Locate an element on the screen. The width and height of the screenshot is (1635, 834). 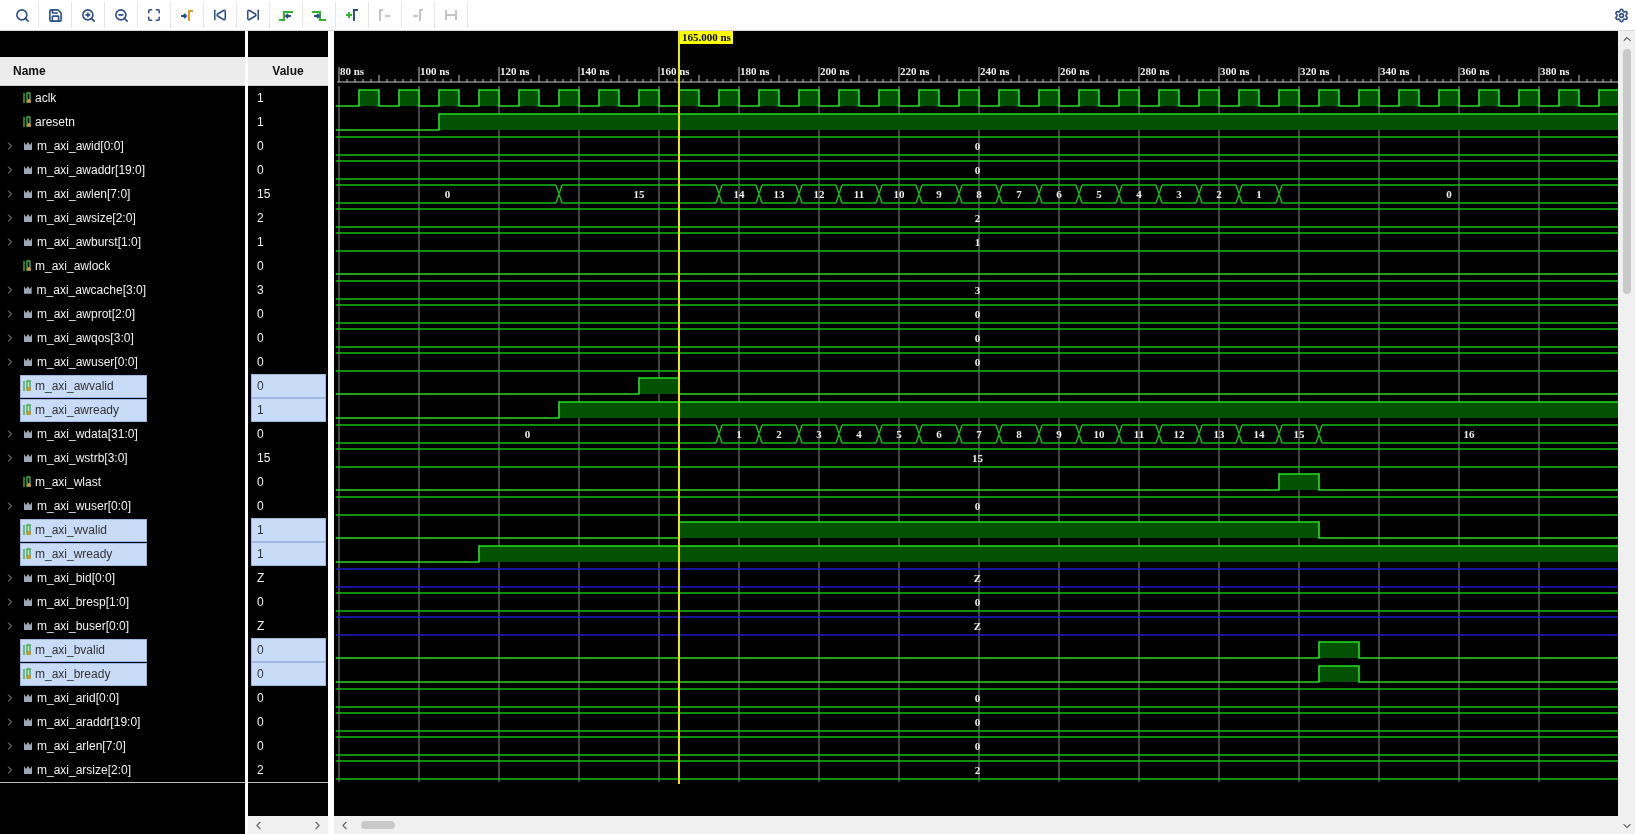
skip-forward-icon is located at coordinates (253, 15).